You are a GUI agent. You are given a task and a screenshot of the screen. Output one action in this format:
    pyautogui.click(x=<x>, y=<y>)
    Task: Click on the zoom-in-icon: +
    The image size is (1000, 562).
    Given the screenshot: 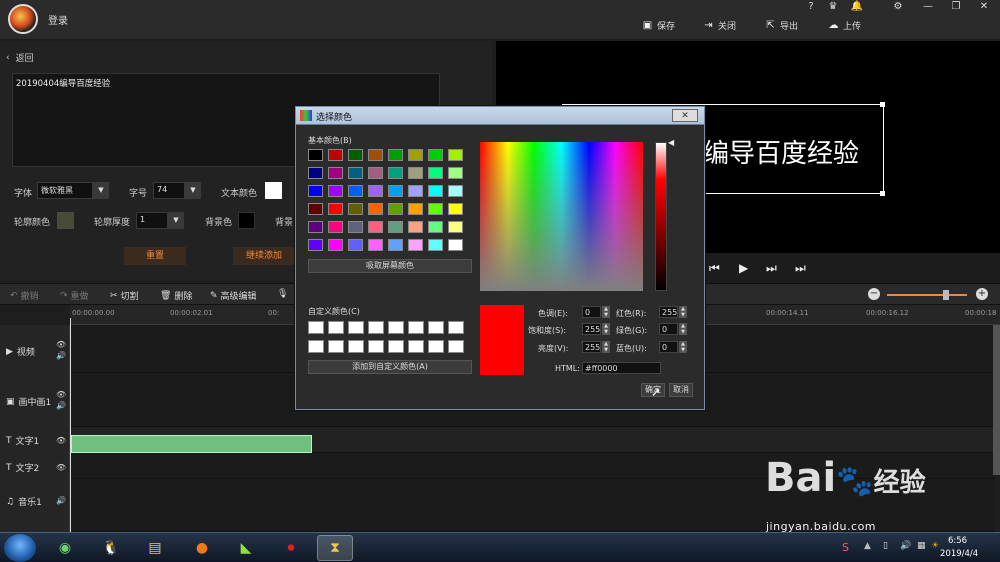 What is the action you would take?
    pyautogui.click(x=982, y=294)
    